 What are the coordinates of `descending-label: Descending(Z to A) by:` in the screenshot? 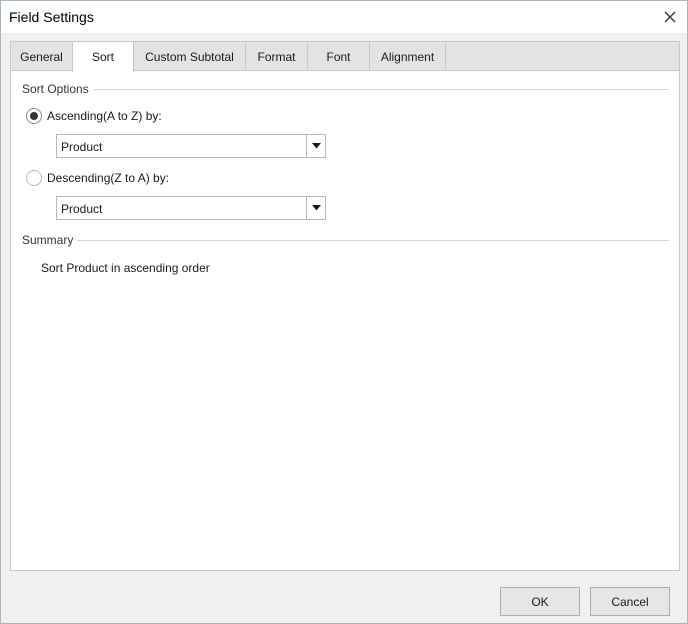 It's located at (108, 178).